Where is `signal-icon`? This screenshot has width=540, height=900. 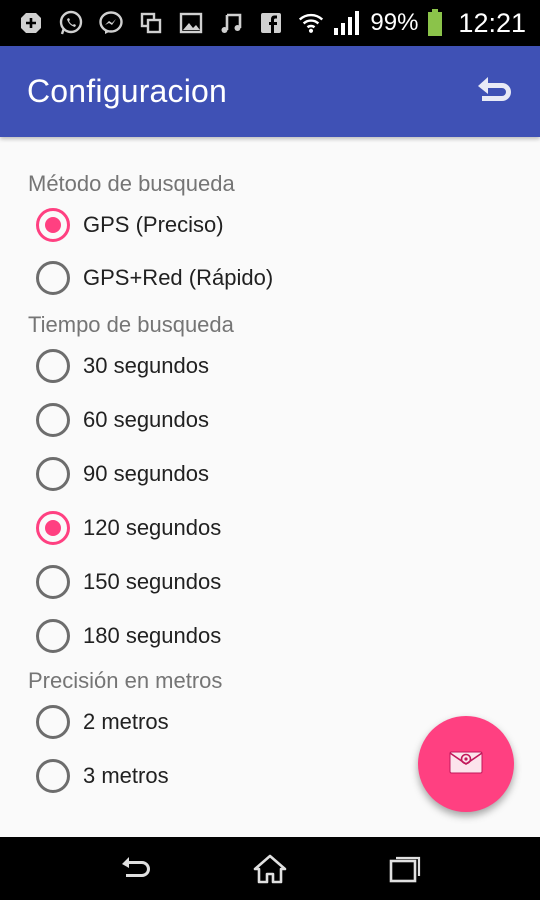 signal-icon is located at coordinates (347, 23).